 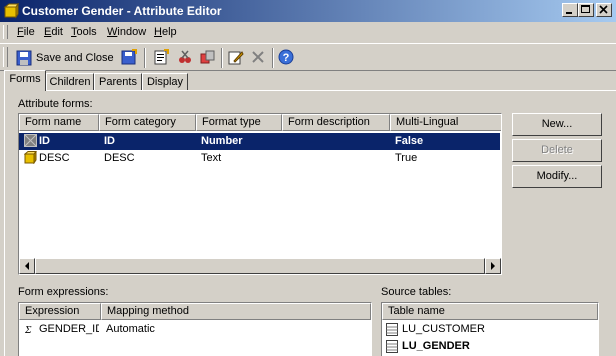 I want to click on tab-forms: Forms, so click(x=25, y=80).